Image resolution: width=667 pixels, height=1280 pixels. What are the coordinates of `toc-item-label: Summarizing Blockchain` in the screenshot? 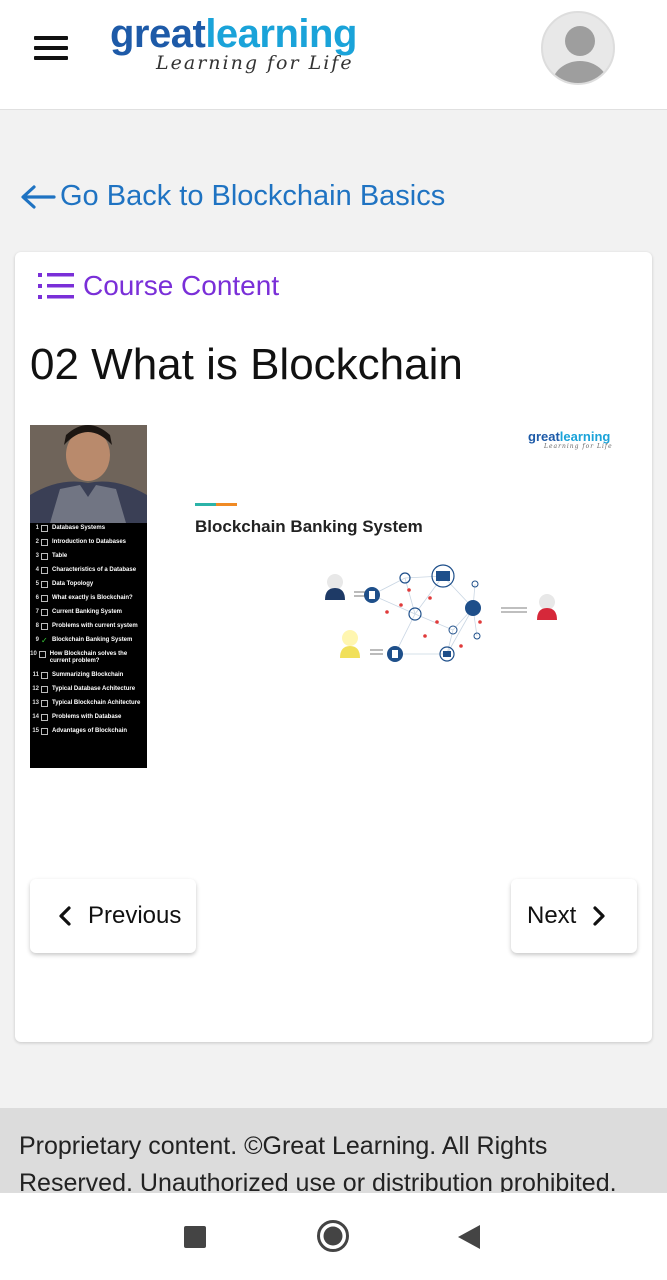 It's located at (88, 675).